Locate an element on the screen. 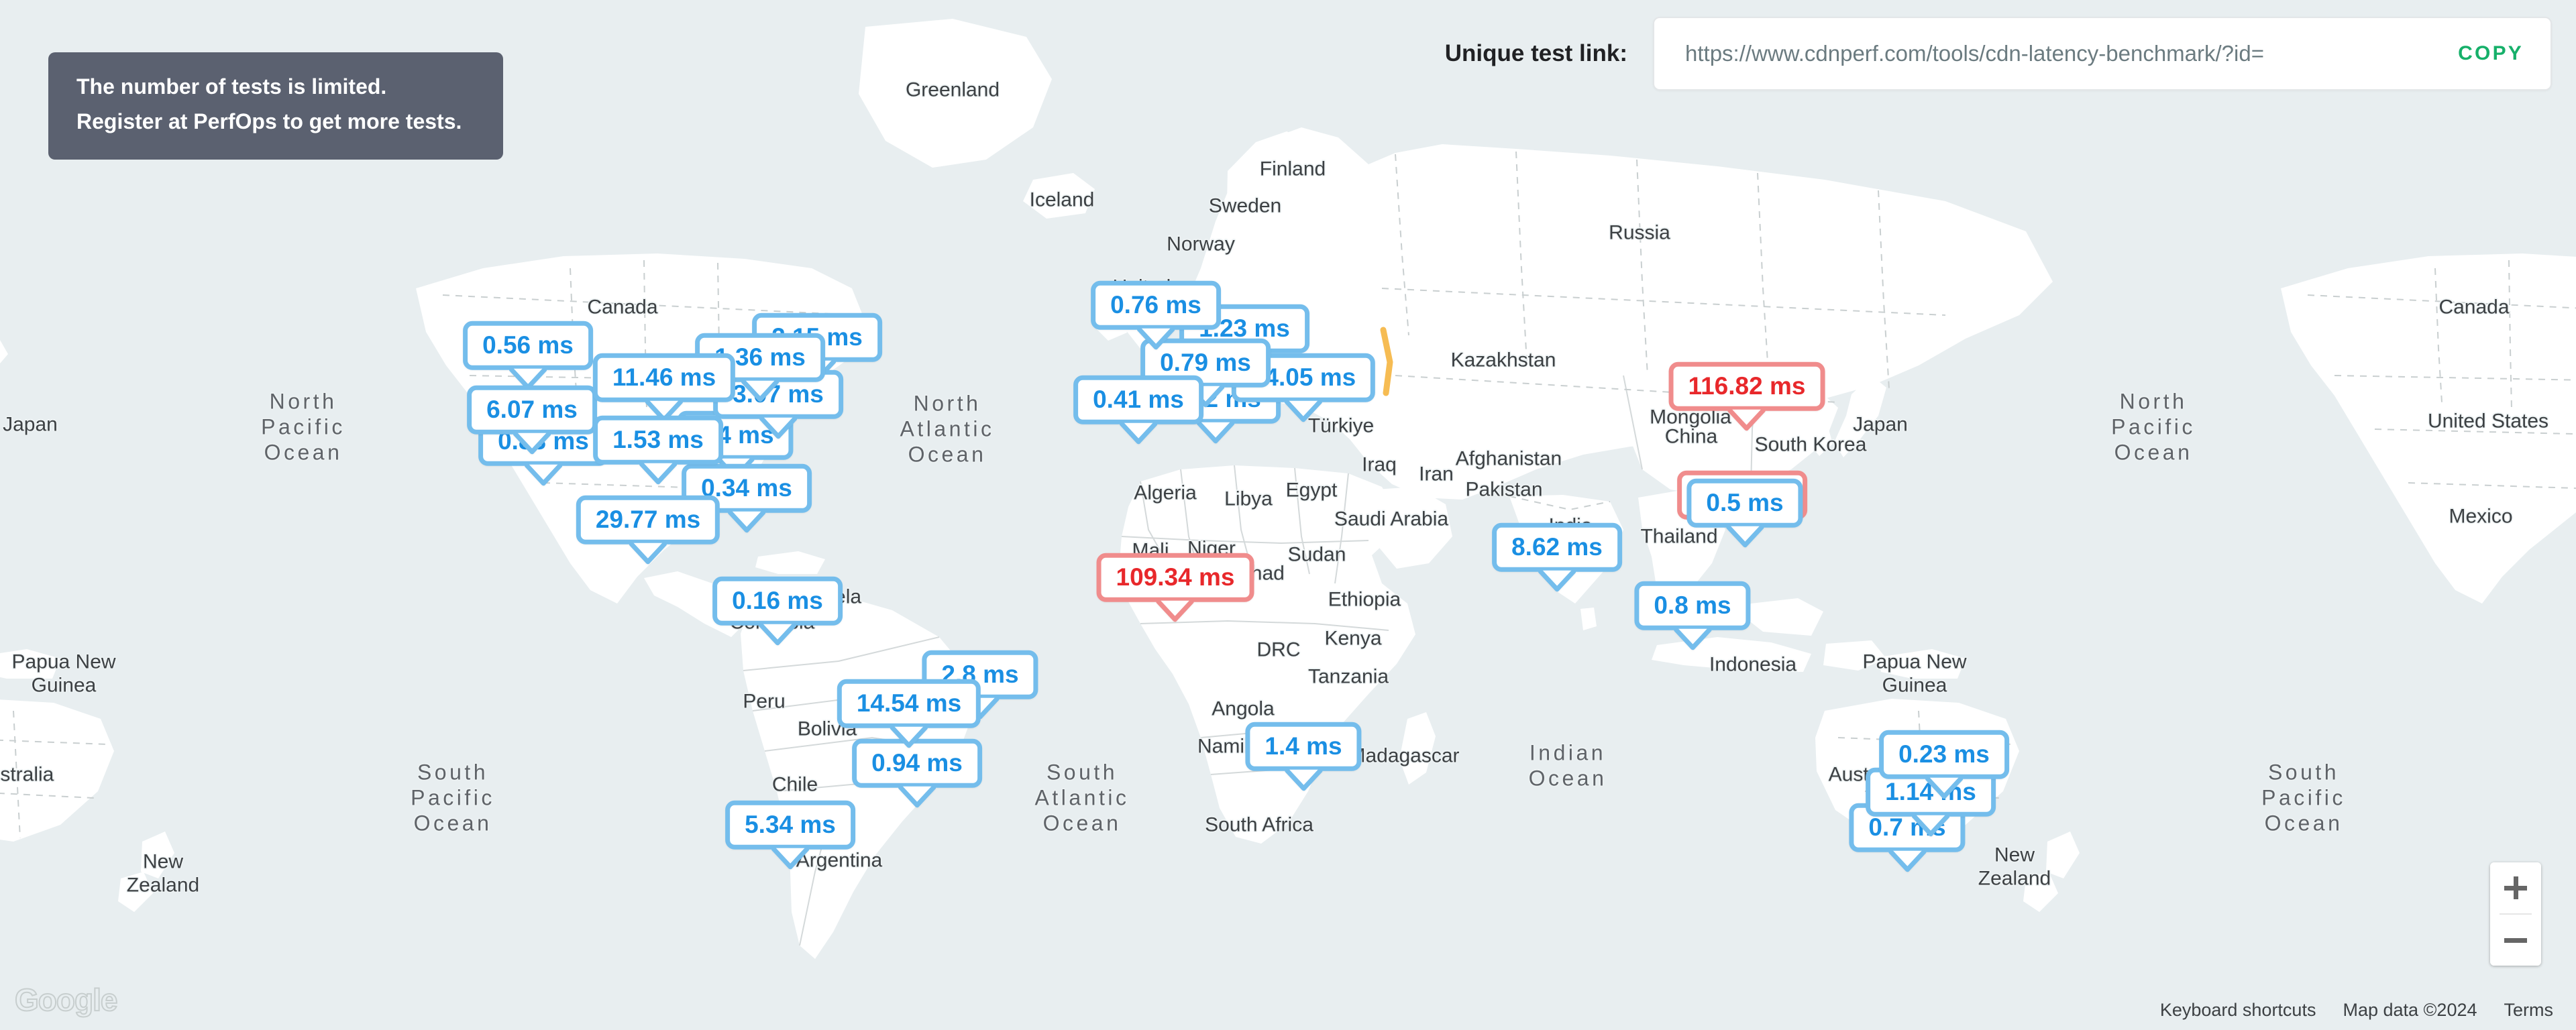 This screenshot has width=2576, height=1030. latency-marker-label: 6.07 ms is located at coordinates (532, 410).